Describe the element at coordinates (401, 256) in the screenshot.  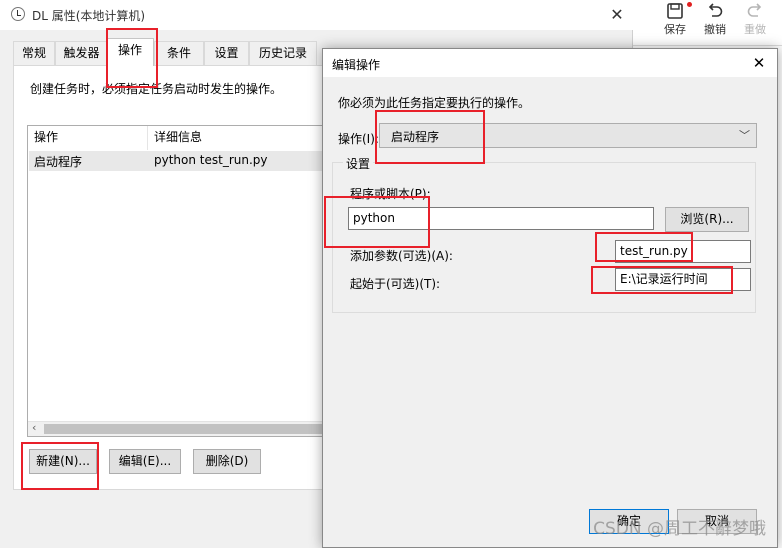
I see `arguments-label: 添加参数(可选)(A):` at that location.